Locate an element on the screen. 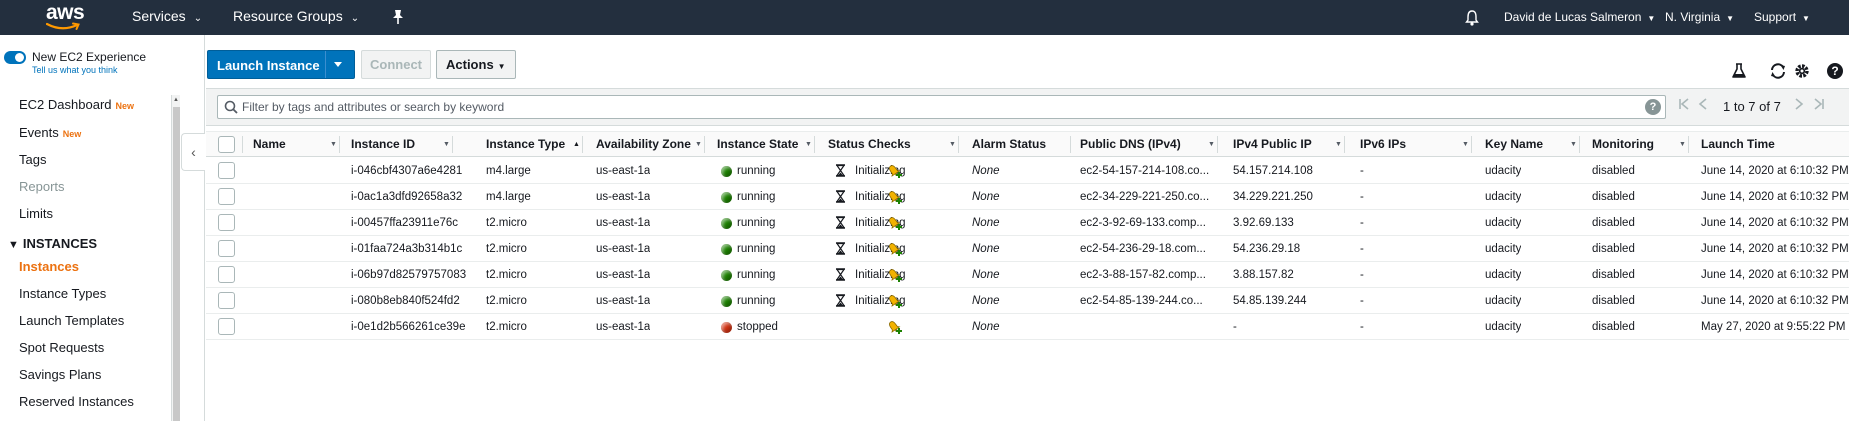 The width and height of the screenshot is (1849, 421). column-header-name: Name is located at coordinates (269, 144).